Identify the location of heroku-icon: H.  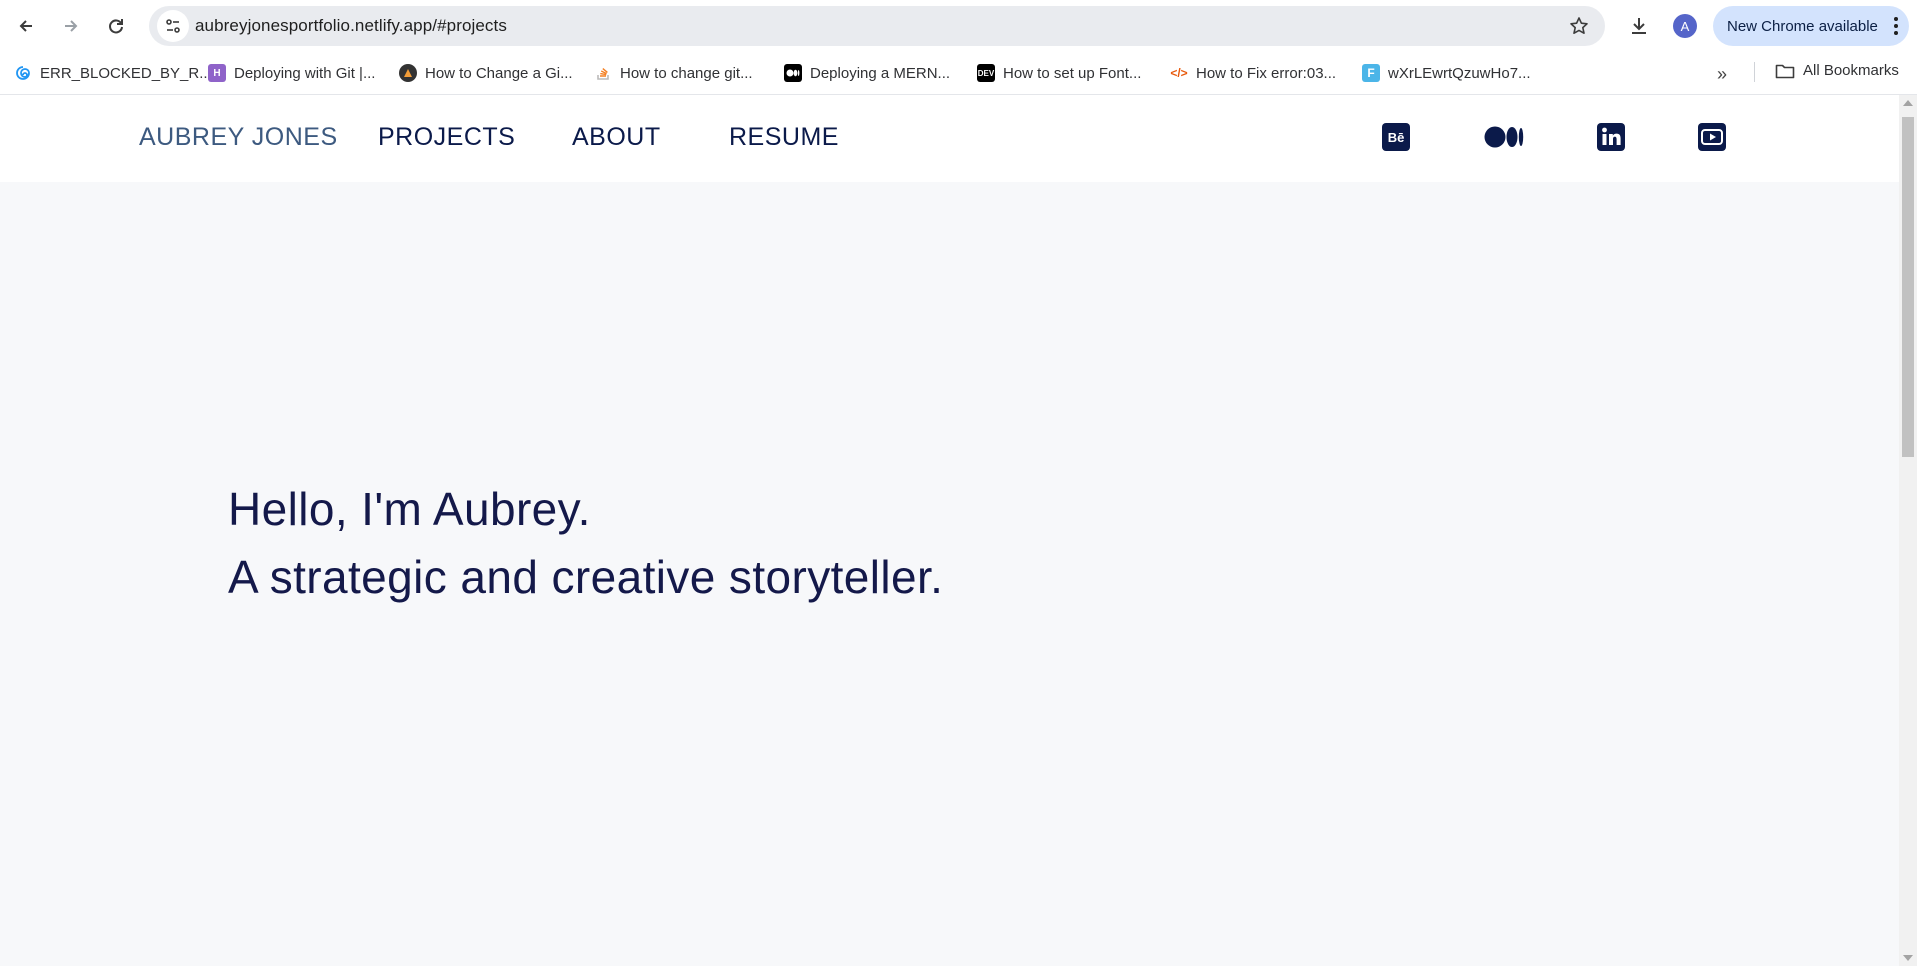
(217, 73).